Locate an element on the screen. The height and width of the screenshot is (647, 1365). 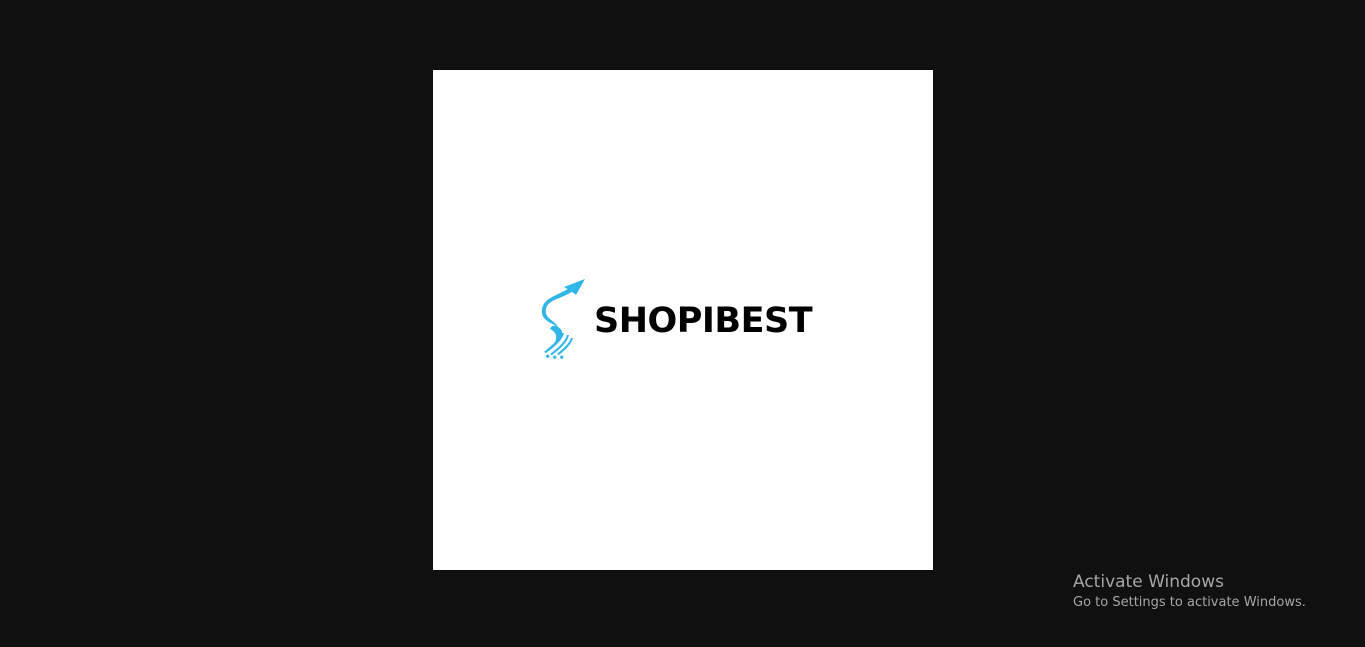
shopibest-logo: SHOPIBEST is located at coordinates (683, 320).